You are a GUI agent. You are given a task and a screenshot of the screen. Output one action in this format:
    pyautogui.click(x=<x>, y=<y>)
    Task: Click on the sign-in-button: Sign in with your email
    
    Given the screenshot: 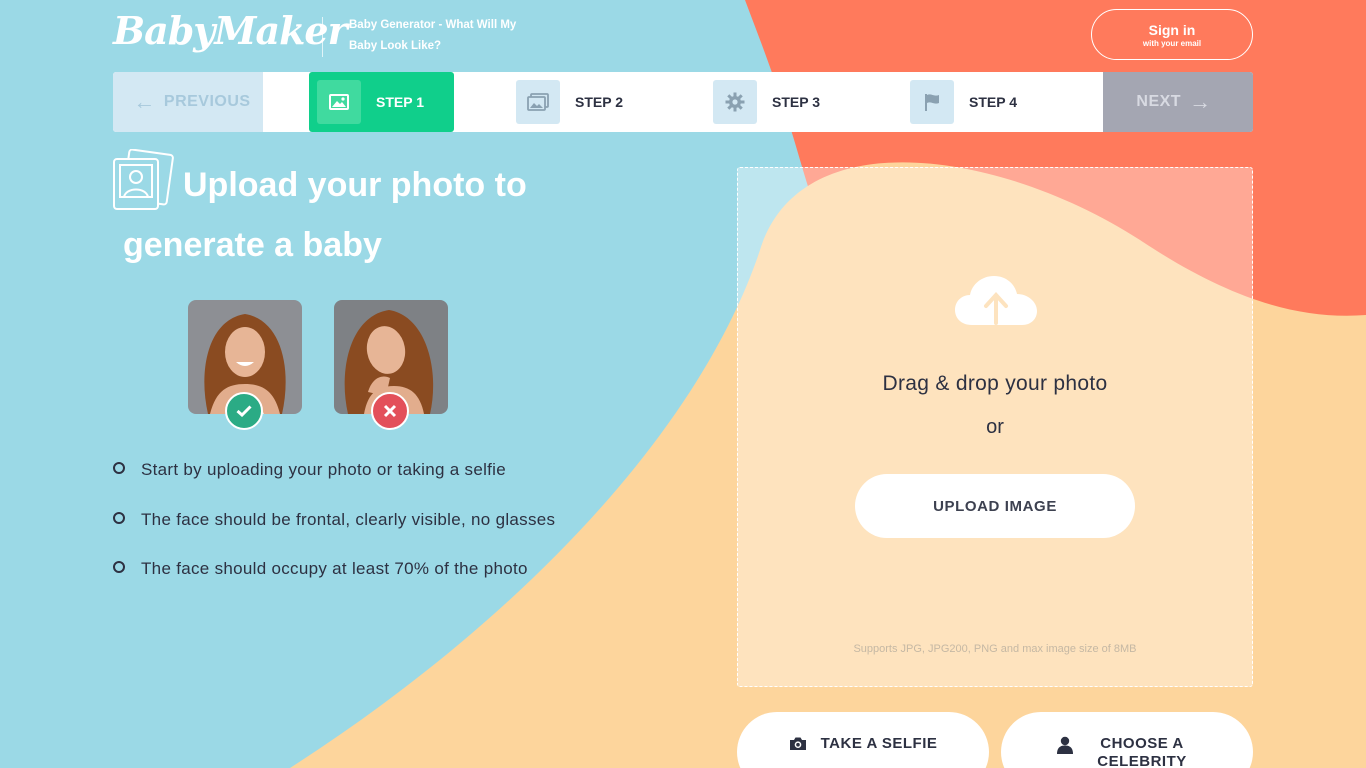 What is the action you would take?
    pyautogui.click(x=1172, y=34)
    